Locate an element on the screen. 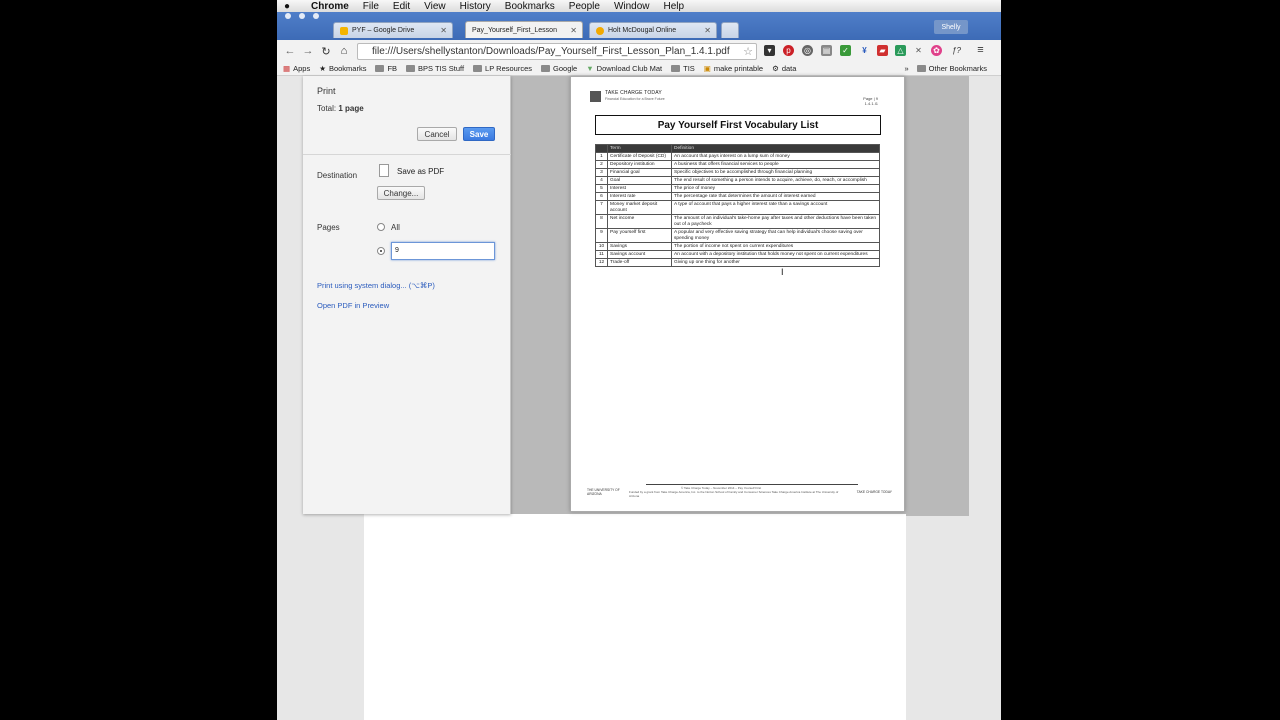  extension-icon: ✓ is located at coordinates (845, 50).